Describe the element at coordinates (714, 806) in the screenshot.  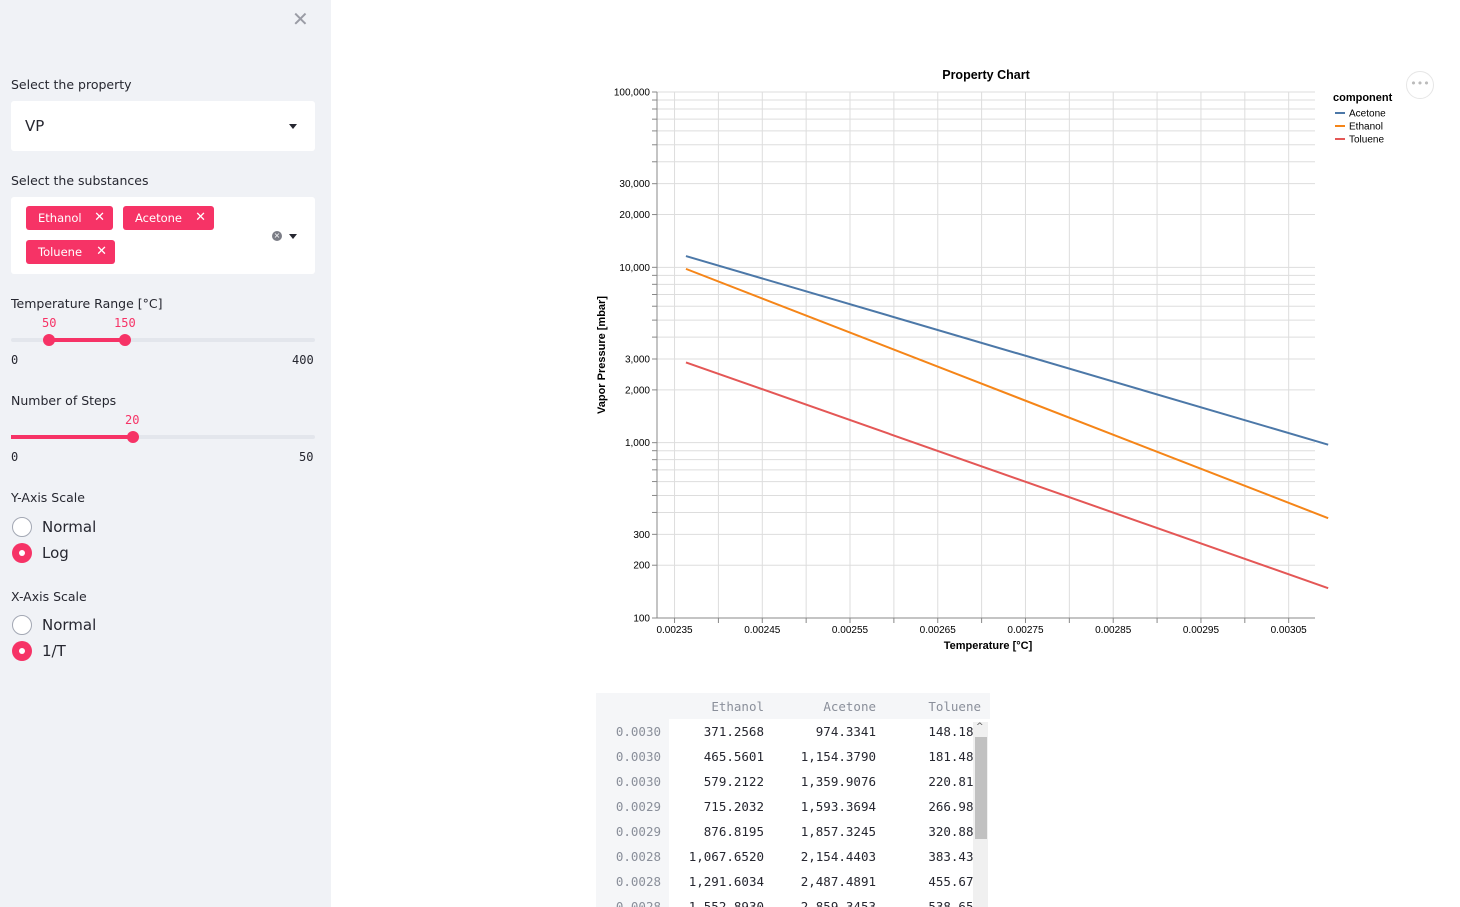
I see `table-cell: 715.2032` at that location.